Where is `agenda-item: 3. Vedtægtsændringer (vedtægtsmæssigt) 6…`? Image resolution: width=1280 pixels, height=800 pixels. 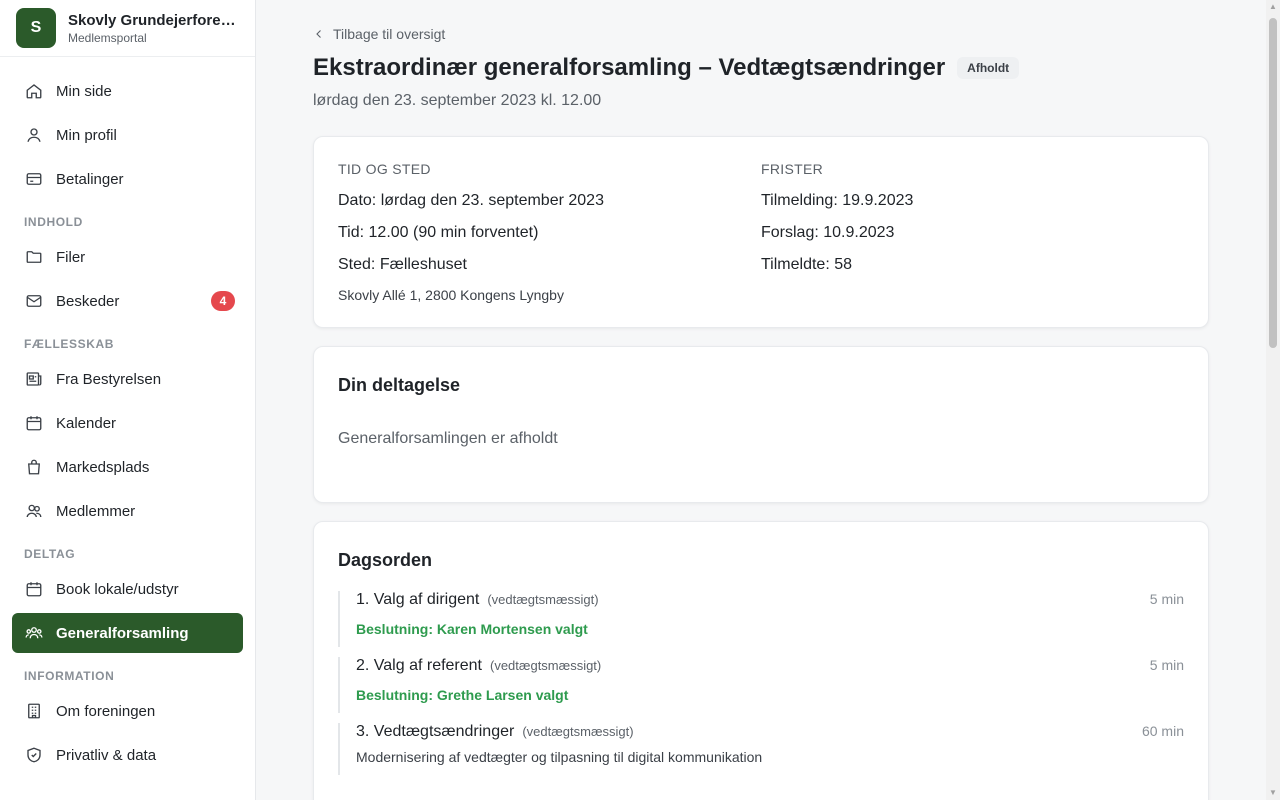 agenda-item: 3. Vedtægtsændringer (vedtægtsmæssigt) 6… is located at coordinates (761, 749).